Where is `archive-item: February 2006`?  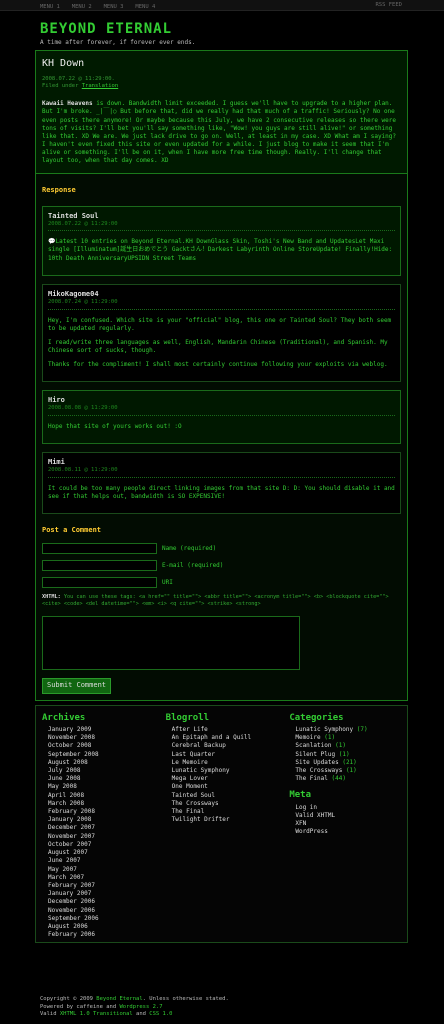 archive-item: February 2006 is located at coordinates (104, 935).